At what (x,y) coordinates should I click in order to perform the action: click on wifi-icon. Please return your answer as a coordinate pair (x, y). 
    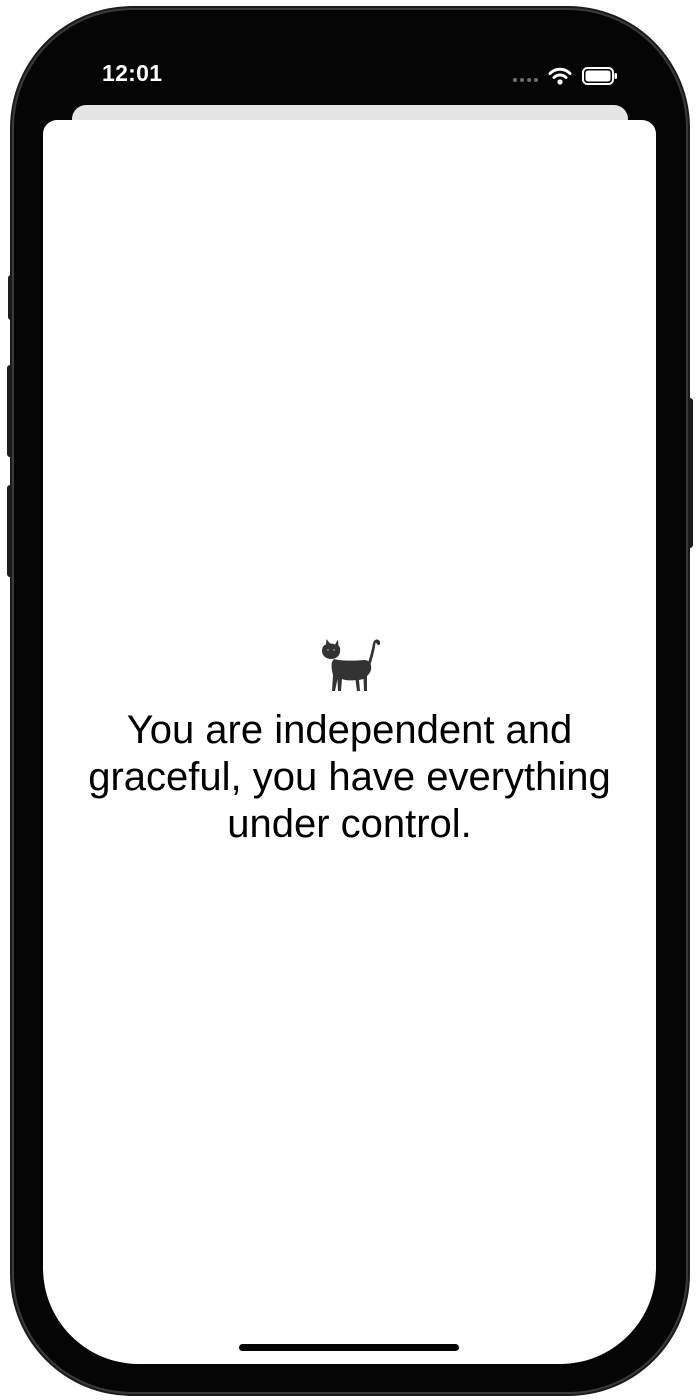
    Looking at the image, I should click on (560, 76).